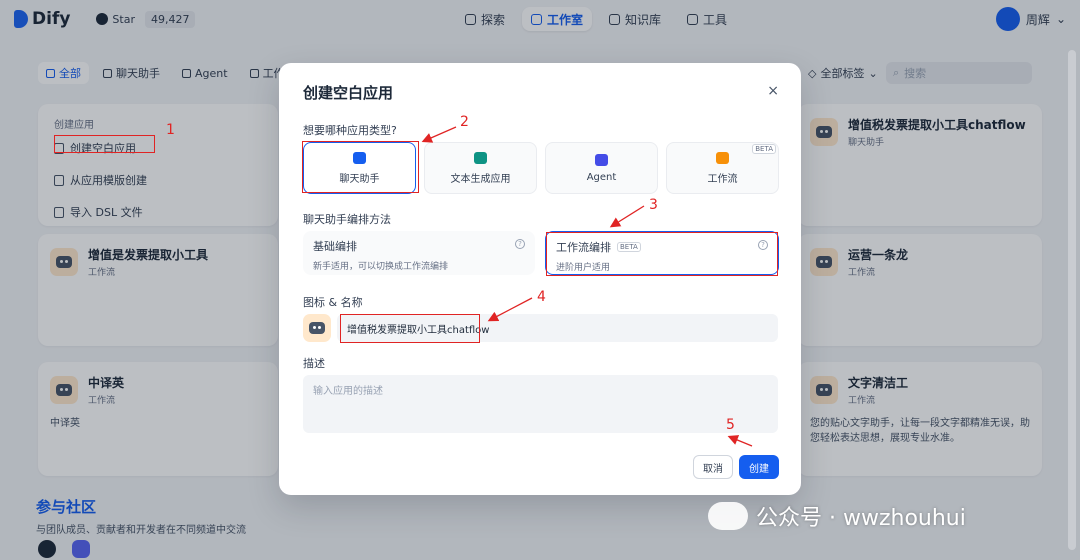 The image size is (1080, 560). I want to click on watermark: 公众号 · wwzhouhui, so click(837, 516).